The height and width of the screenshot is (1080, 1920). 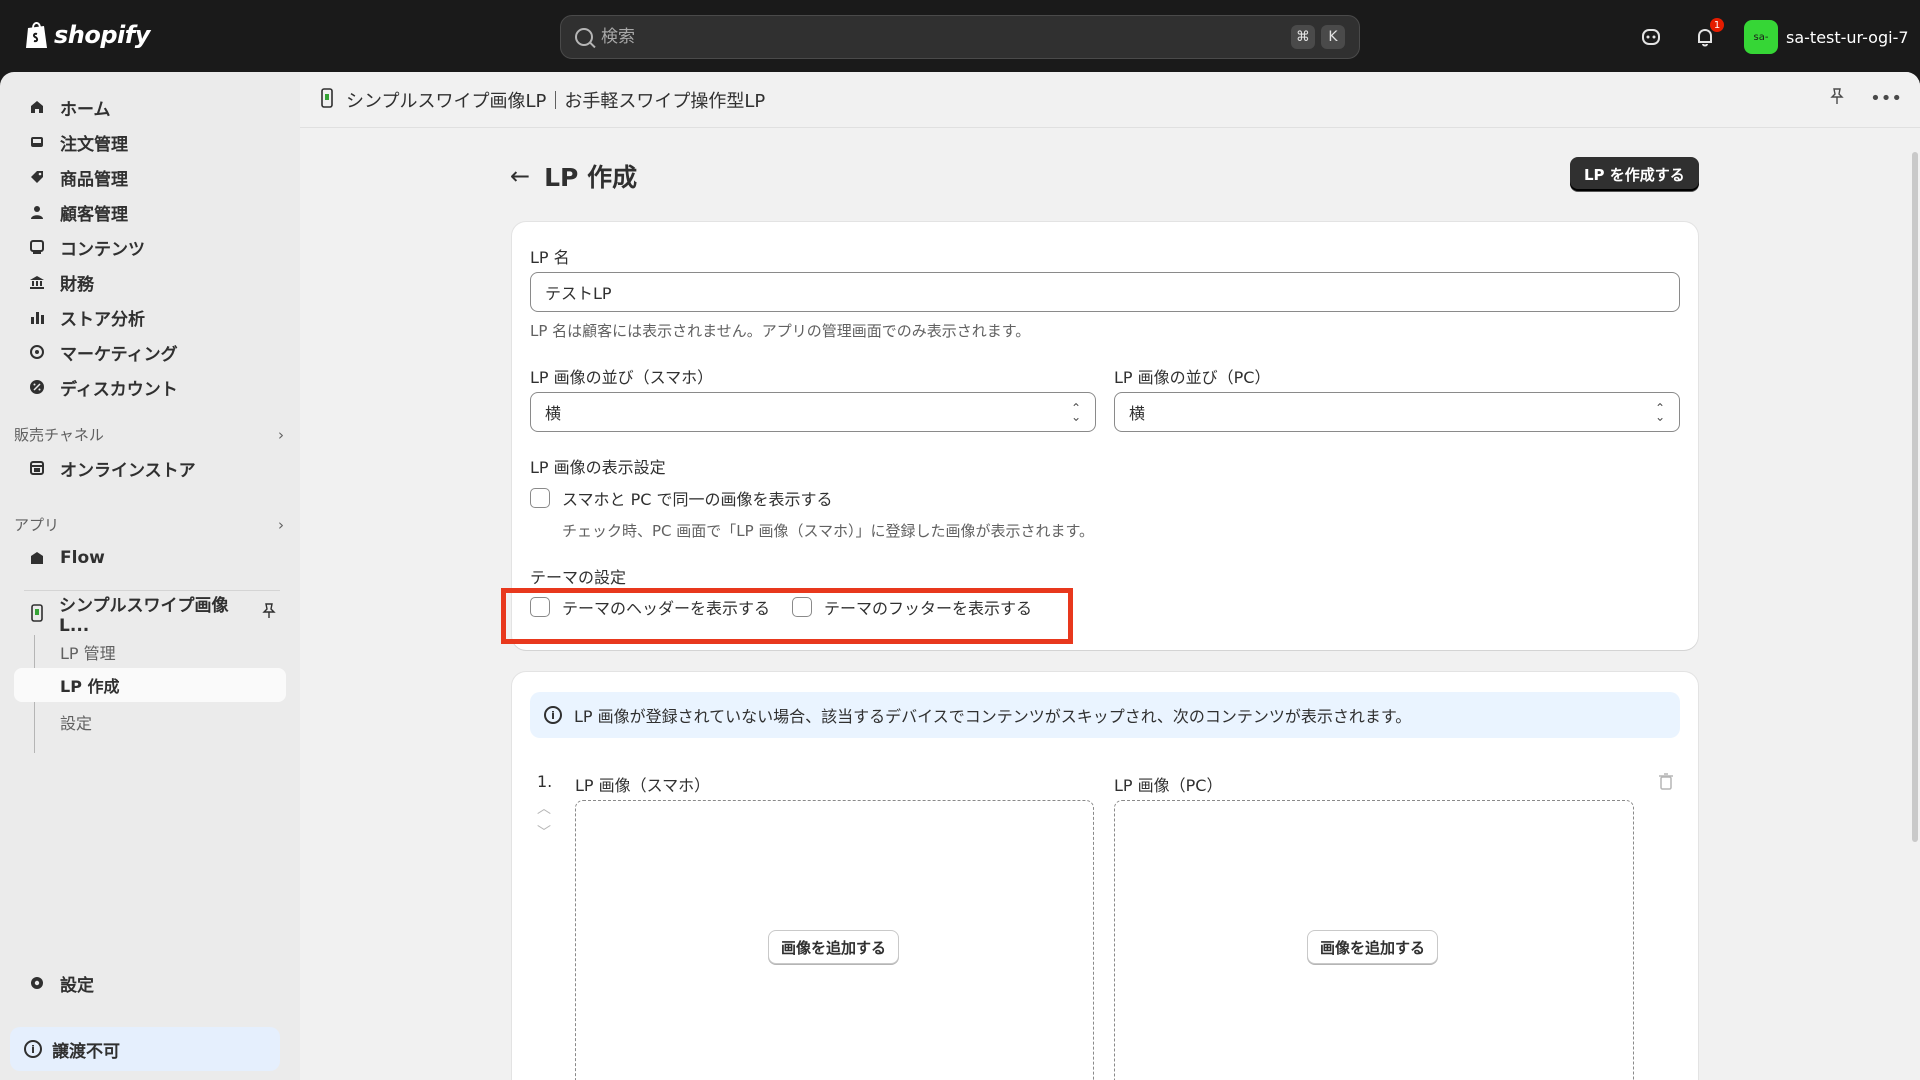 What do you see at coordinates (787, 616) in the screenshot?
I see `highlight-annotation` at bounding box center [787, 616].